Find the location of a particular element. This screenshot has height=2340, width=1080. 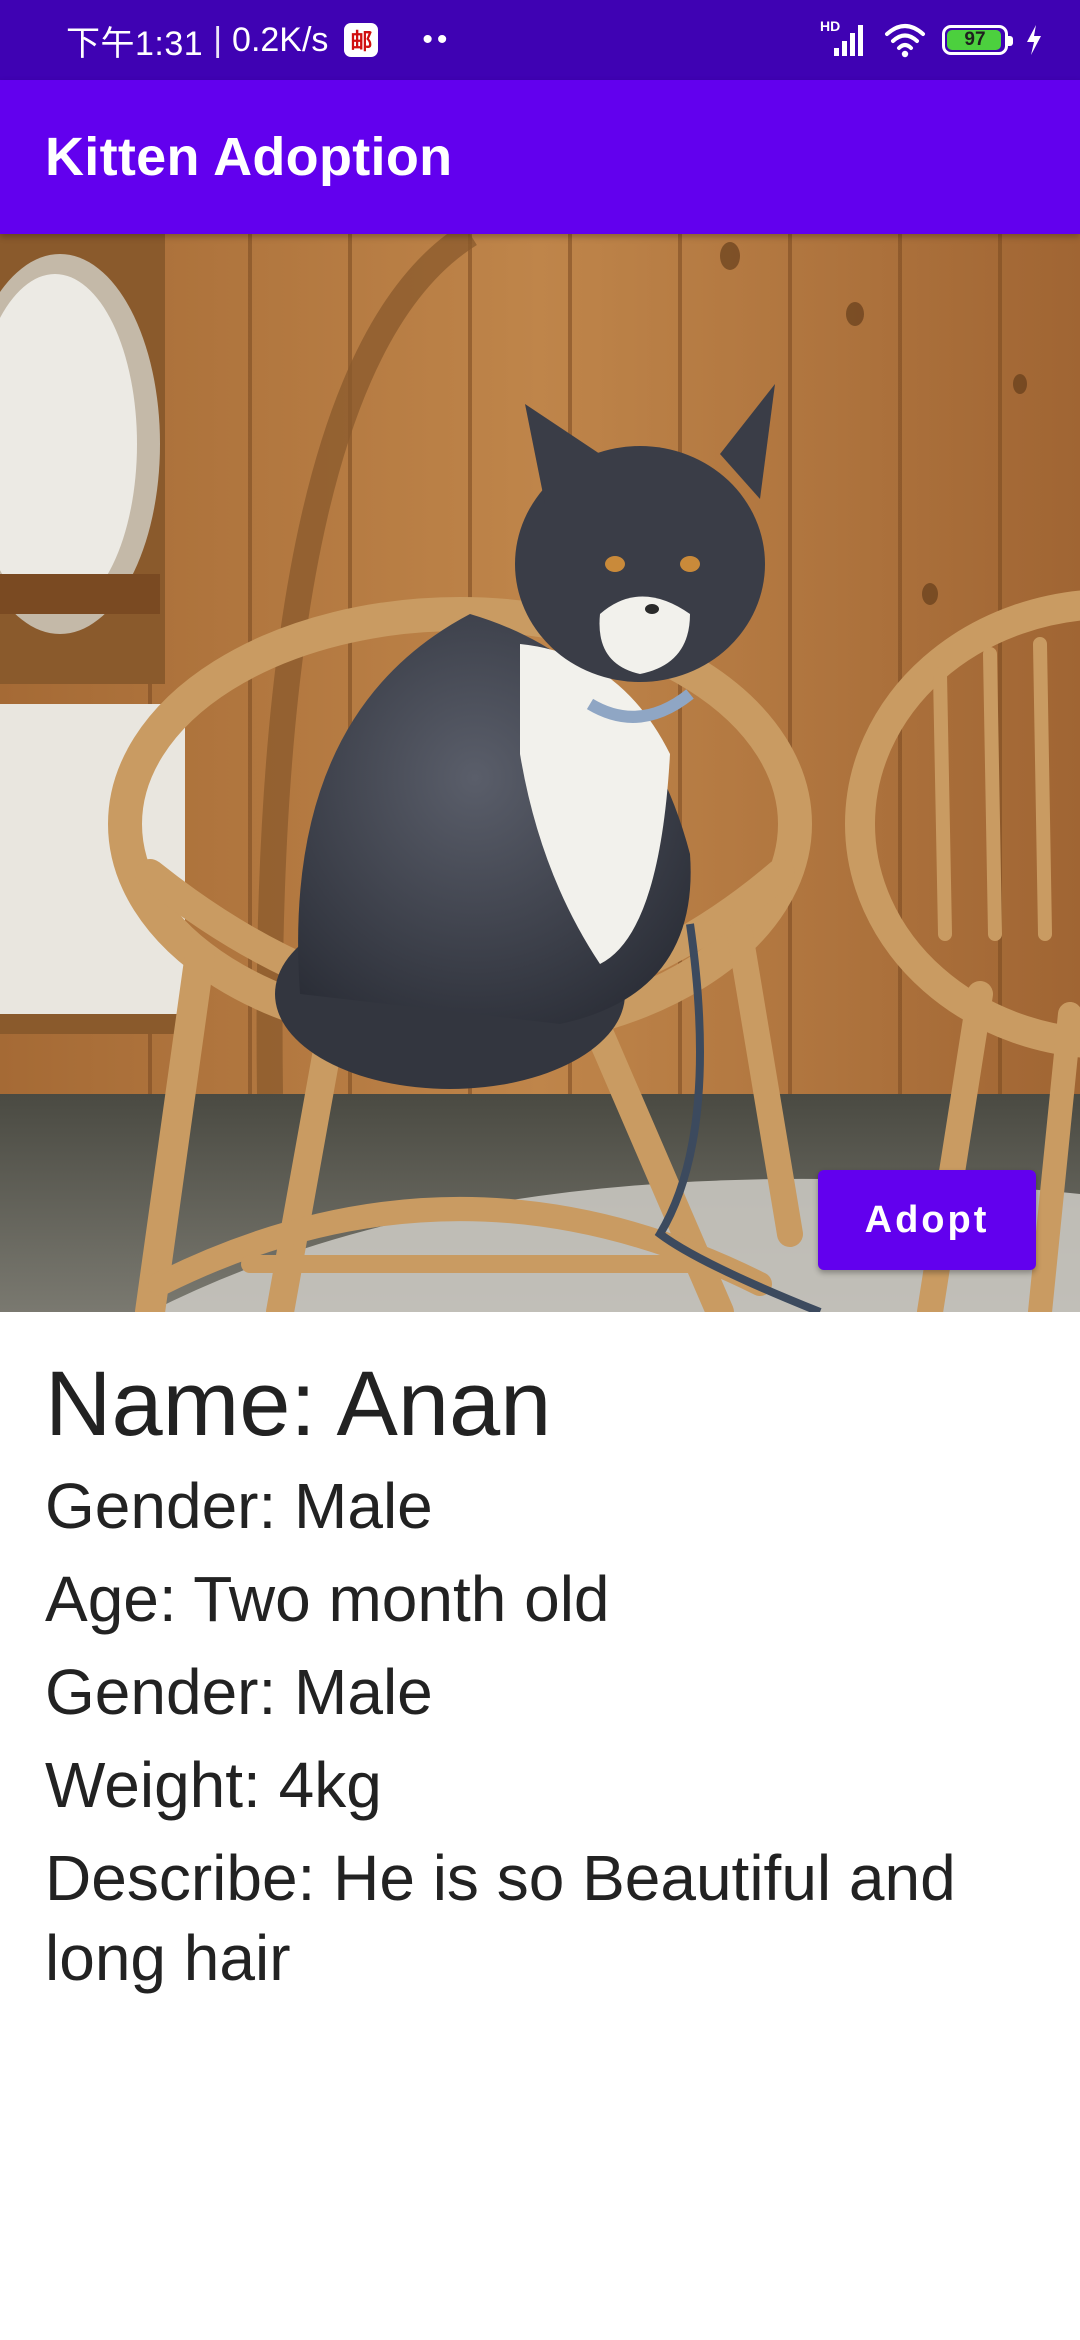

adopt-button: Adopt is located at coordinates (927, 1220).